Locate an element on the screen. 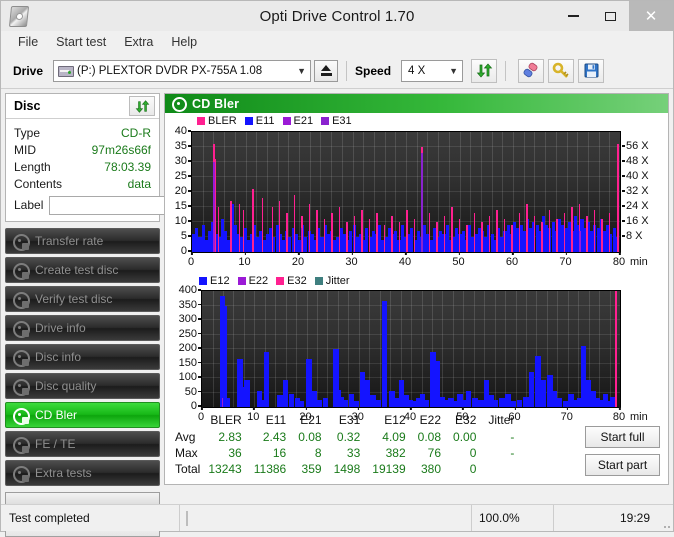 The width and height of the screenshot is (674, 537). stats-cell: 8 is located at coordinates (318, 453).